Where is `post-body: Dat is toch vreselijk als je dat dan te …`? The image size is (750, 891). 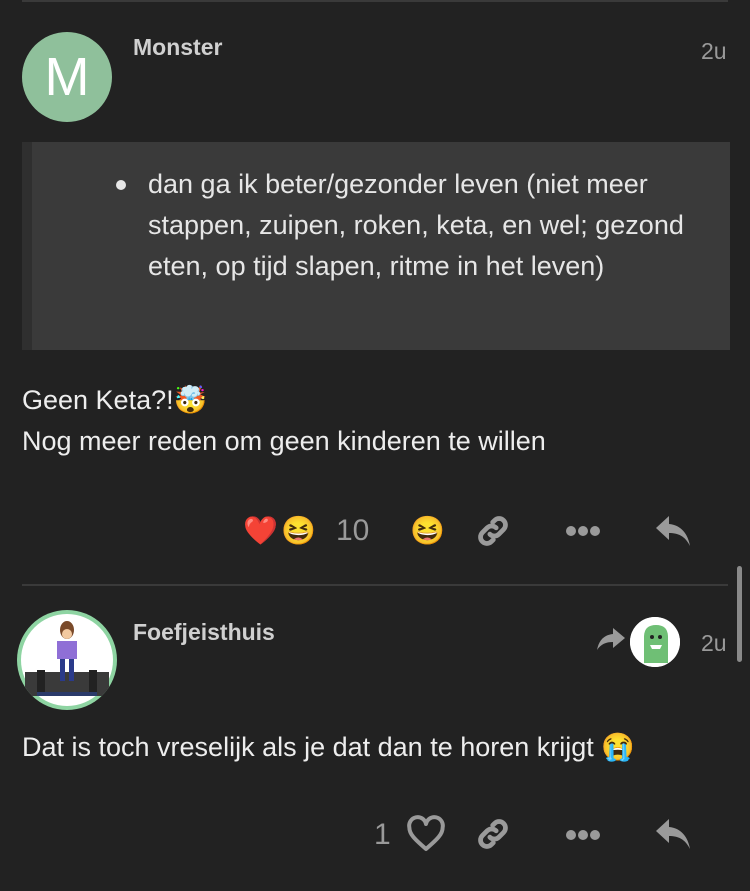
post-body: Dat is toch vreselijk als je dat dan te … is located at coordinates (328, 747).